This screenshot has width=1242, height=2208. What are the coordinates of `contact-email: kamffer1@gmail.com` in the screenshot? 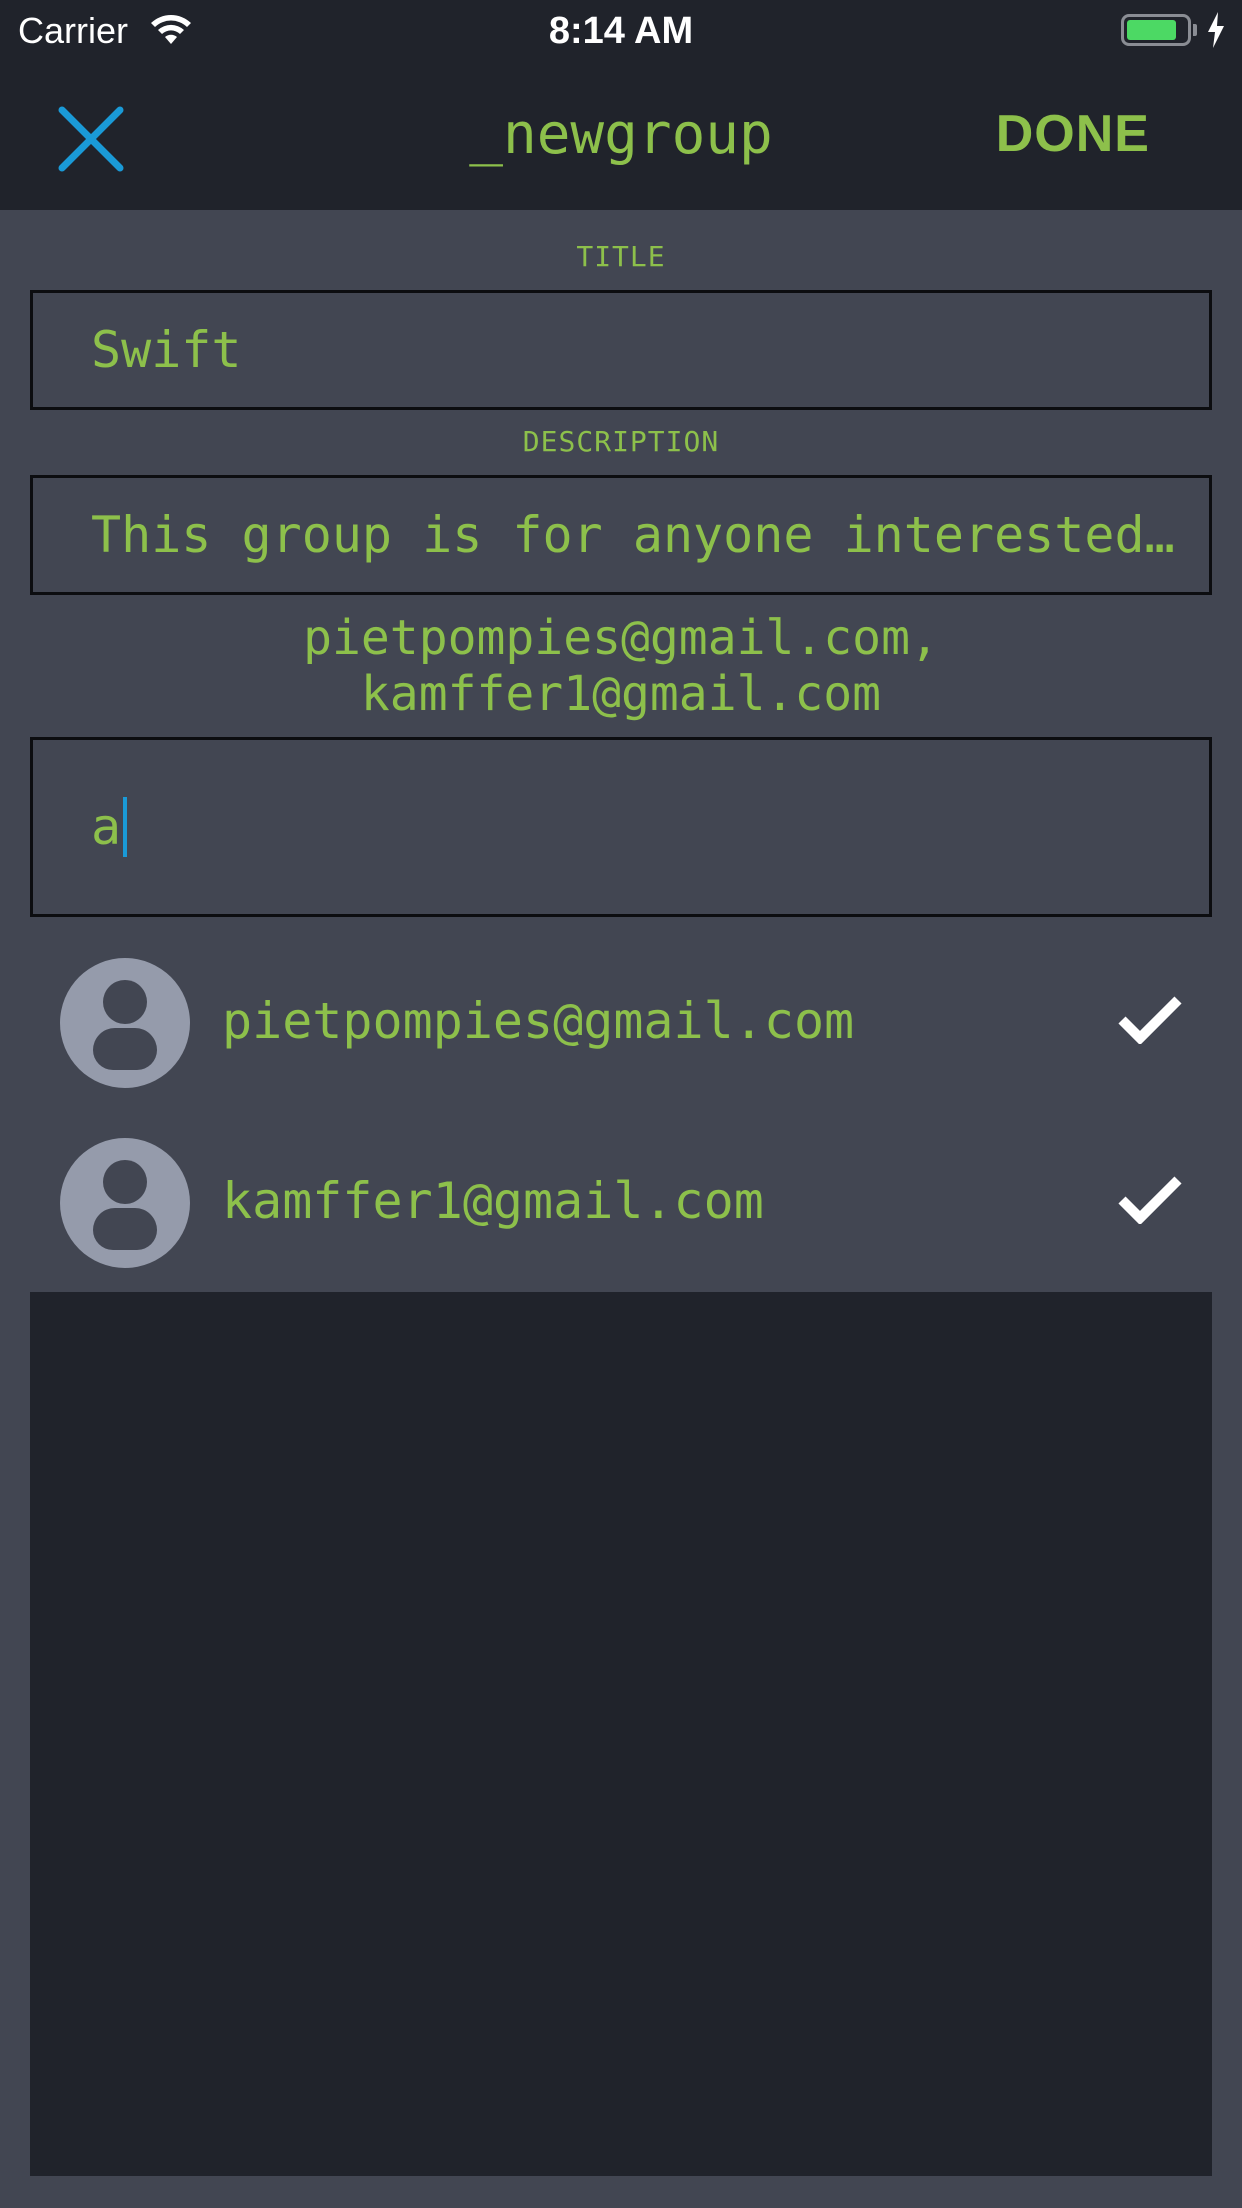 It's located at (493, 1201).